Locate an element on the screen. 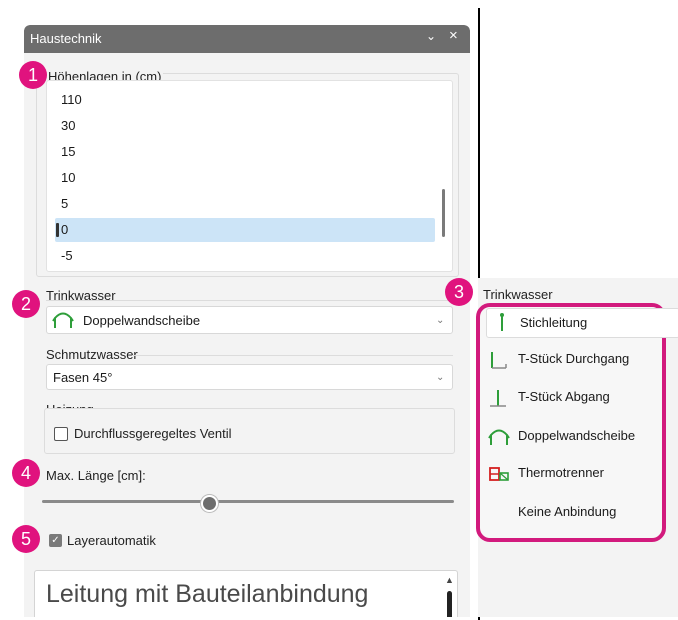 This screenshot has height=620, width=678. option-keine-anbindung: Keine Anbindung is located at coordinates (573, 512).